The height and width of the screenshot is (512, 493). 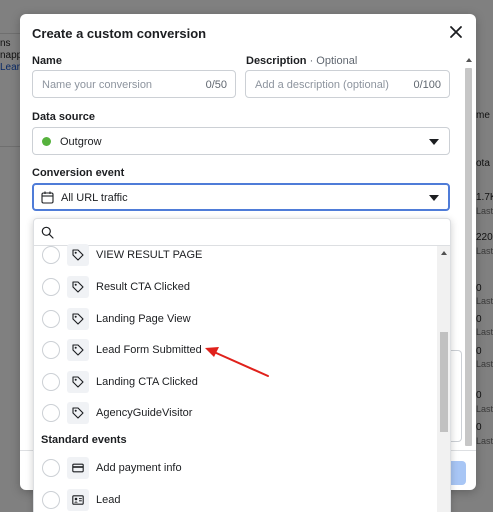 What do you see at coordinates (276, 61) in the screenshot?
I see `description-label-text: Description` at bounding box center [276, 61].